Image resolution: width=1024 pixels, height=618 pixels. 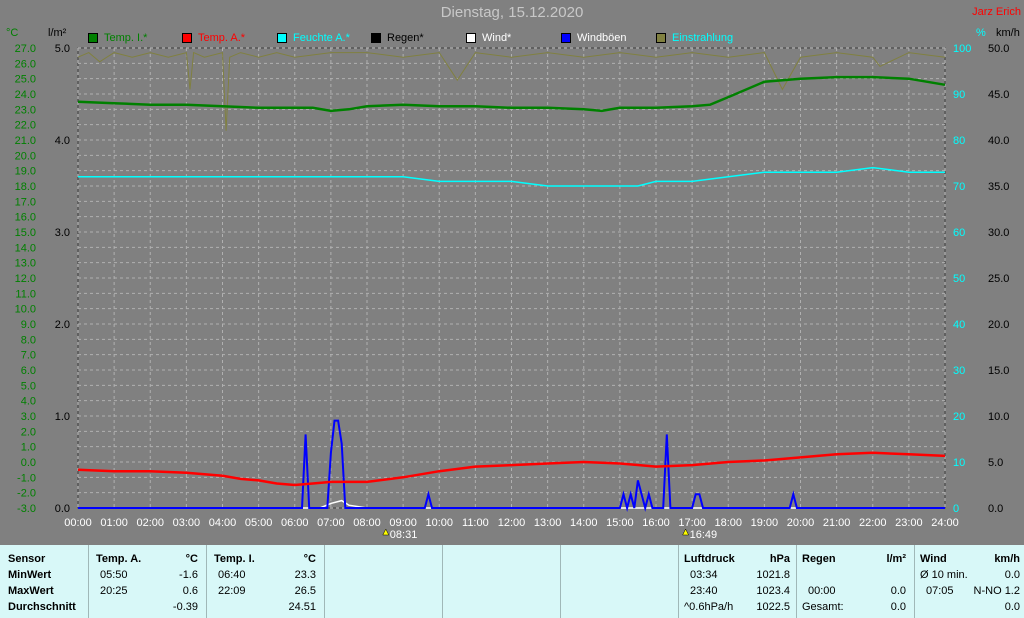 I want to click on rain-total-label: Gesamt:, so click(x=823, y=607).